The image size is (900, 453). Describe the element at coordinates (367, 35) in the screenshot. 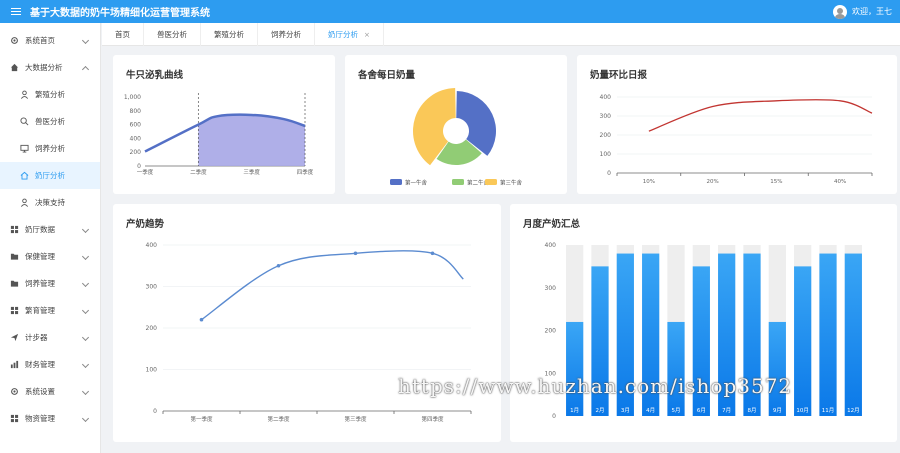

I see `close-icon: ×` at that location.